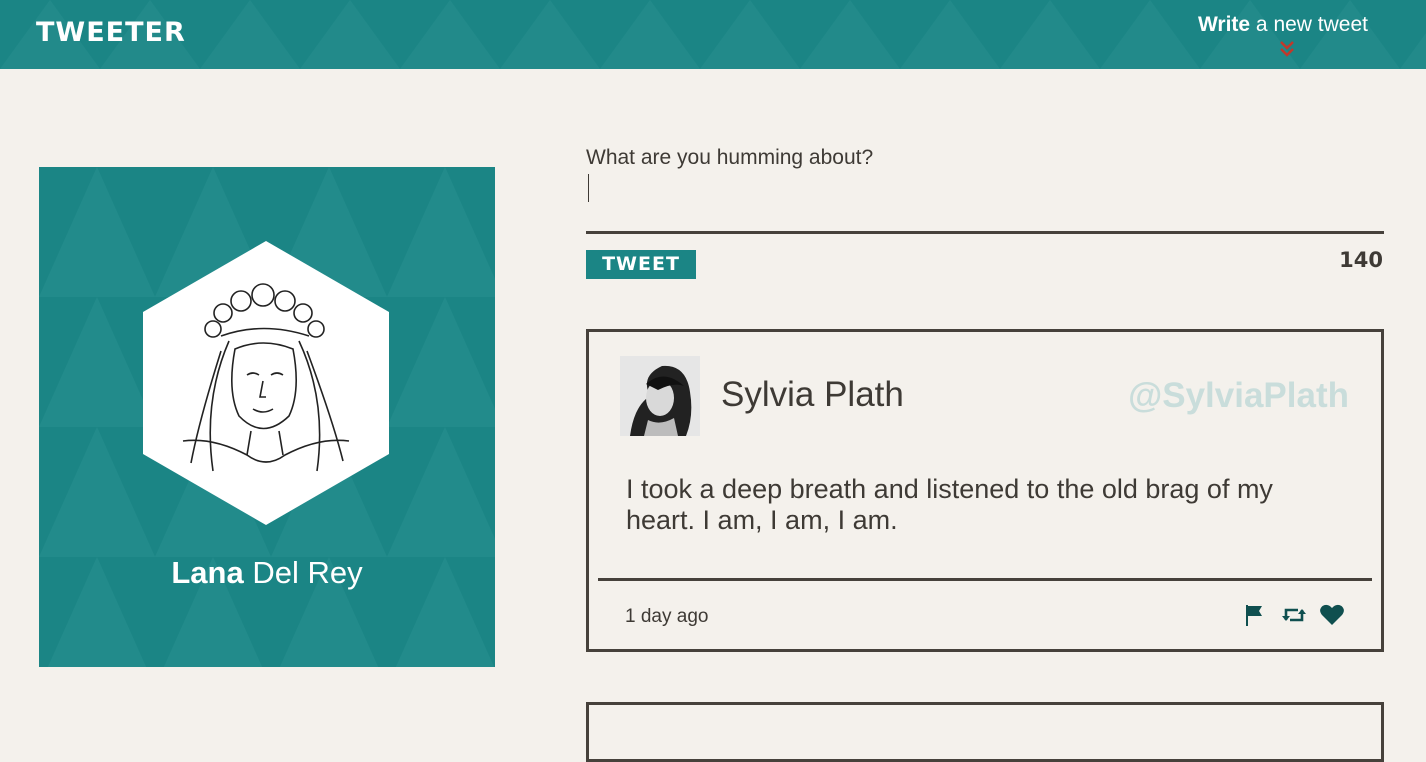 The height and width of the screenshot is (762, 1426). What do you see at coordinates (111, 32) in the screenshot?
I see `app-logo: TWEETER` at bounding box center [111, 32].